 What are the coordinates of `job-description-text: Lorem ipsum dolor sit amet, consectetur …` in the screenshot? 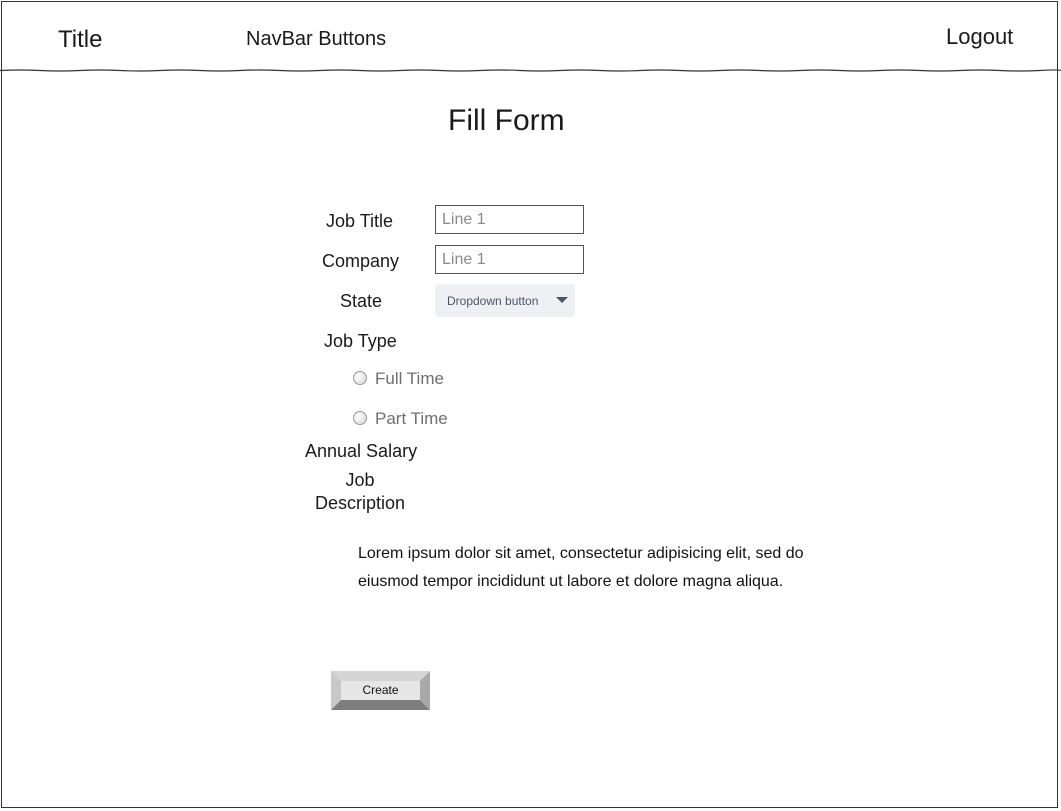 It's located at (593, 568).